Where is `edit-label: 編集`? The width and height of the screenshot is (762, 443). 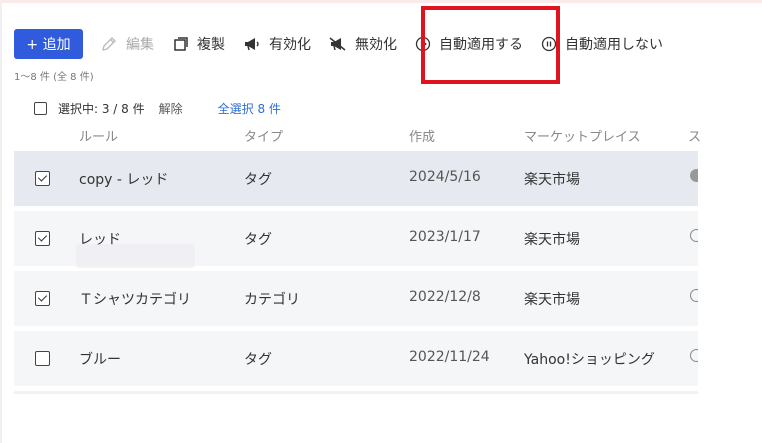 edit-label: 編集 is located at coordinates (140, 45).